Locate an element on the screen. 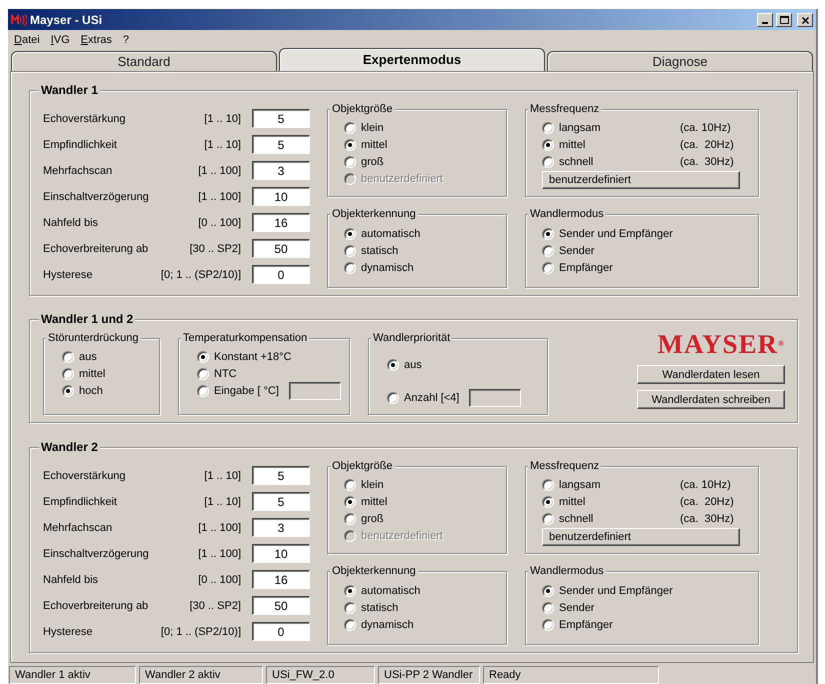  group-title: Messfrequenz is located at coordinates (565, 109).